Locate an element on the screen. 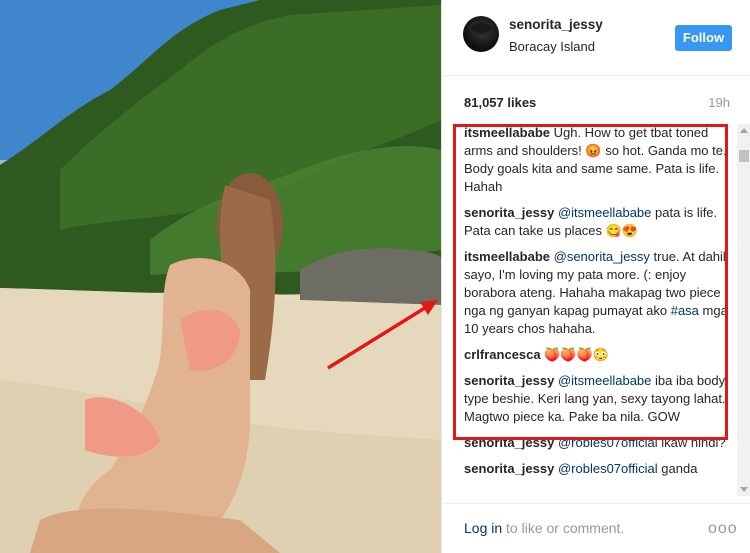 The image size is (750, 553). more-options-icon: ooo is located at coordinates (723, 529).